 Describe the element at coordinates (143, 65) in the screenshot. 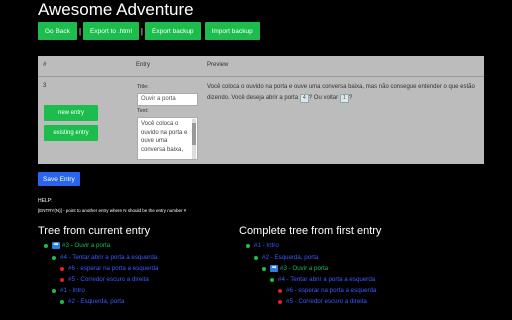

I see `column-header-entry: Entry` at that location.